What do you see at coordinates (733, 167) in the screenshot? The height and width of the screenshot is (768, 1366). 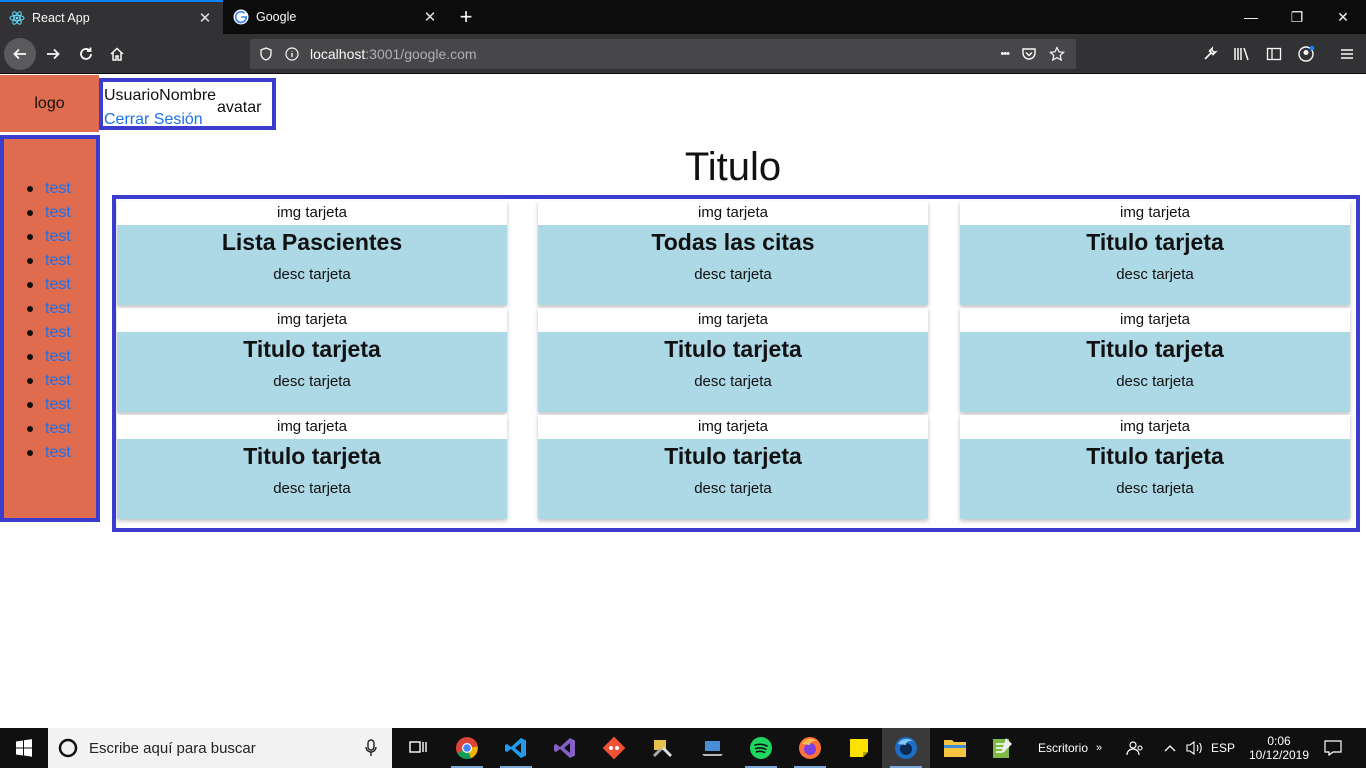 I see `page-title: Titulo` at bounding box center [733, 167].